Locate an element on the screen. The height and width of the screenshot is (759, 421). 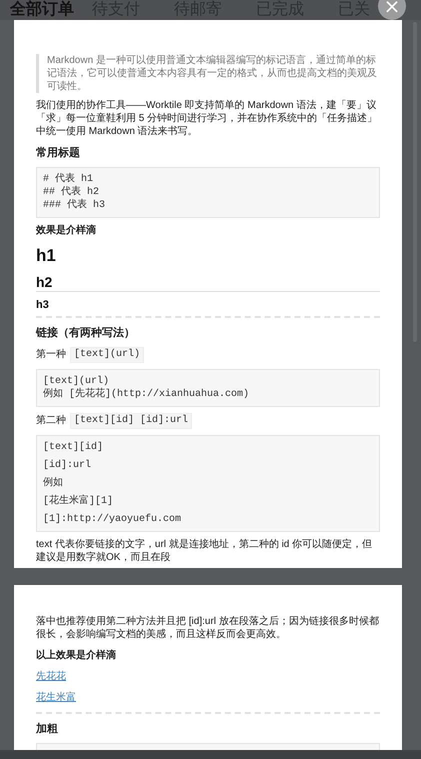
section-heading: 加粗 is located at coordinates (47, 729).